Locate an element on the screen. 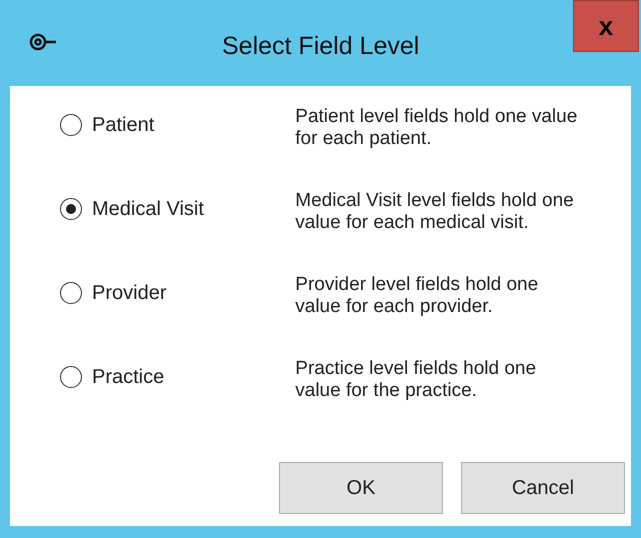 The height and width of the screenshot is (538, 641). option-description: Provider level fields hold one value for each provider. is located at coordinates (417, 296).